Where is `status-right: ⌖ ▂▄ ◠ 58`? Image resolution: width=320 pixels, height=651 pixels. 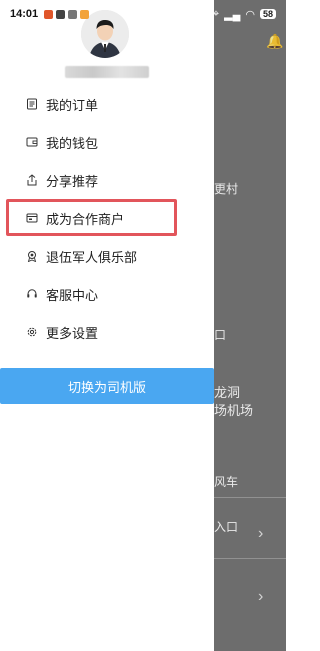
status-right: ⌖ ▂▄ ◠ 58 is located at coordinates (244, 14).